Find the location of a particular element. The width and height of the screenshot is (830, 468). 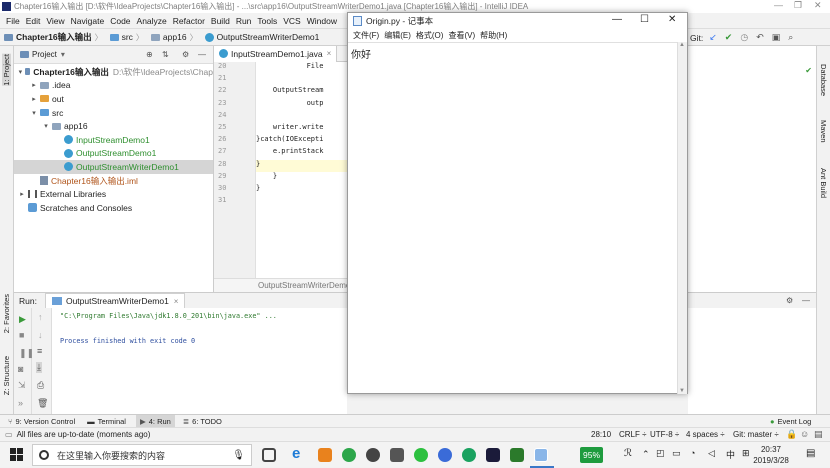

ant-build-tool-tab: Ant Build is located at coordinates (823, 183).